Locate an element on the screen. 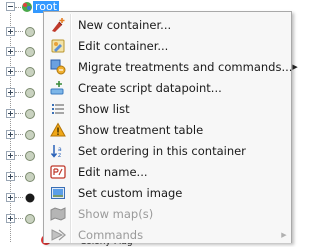 The height and width of the screenshot is (247, 320). edit-name-icon is located at coordinates (58, 171).